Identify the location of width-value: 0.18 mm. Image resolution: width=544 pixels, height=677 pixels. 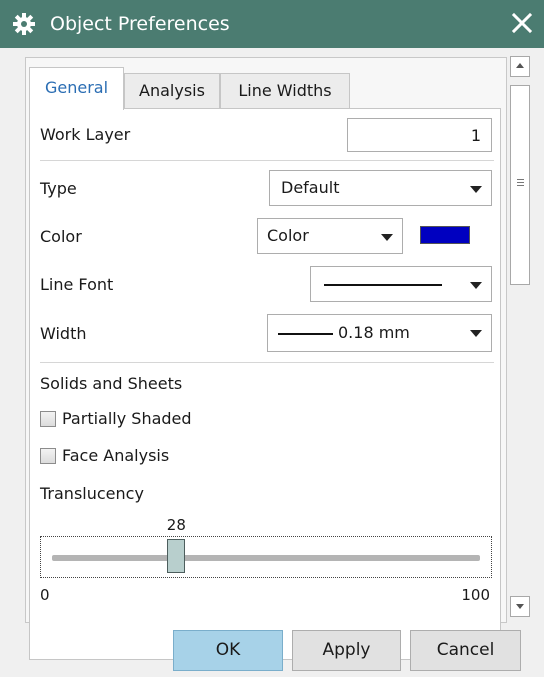
(374, 332).